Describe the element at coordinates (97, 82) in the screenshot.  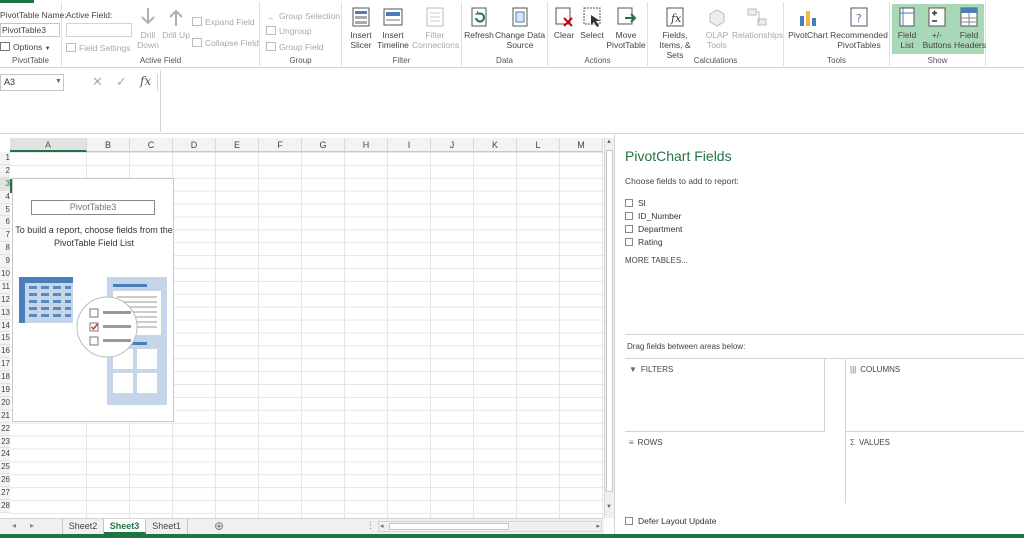
I see `cancel-icon: ✕` at that location.